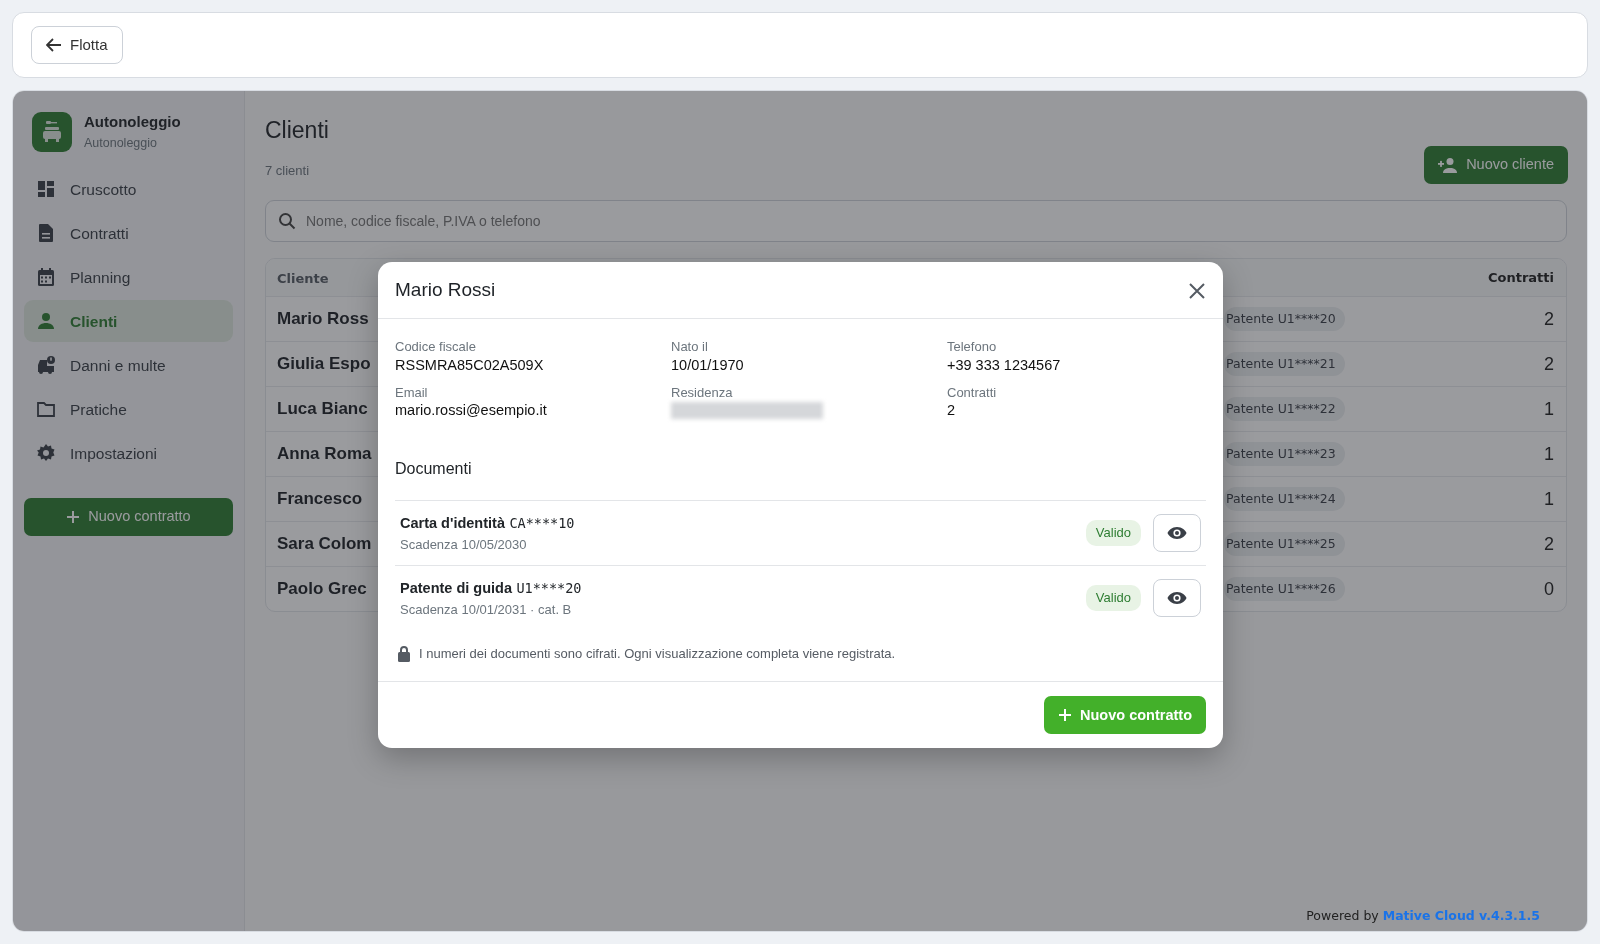 The image size is (1600, 944). What do you see at coordinates (322, 589) in the screenshot?
I see `client-name: Paolo Grec` at bounding box center [322, 589].